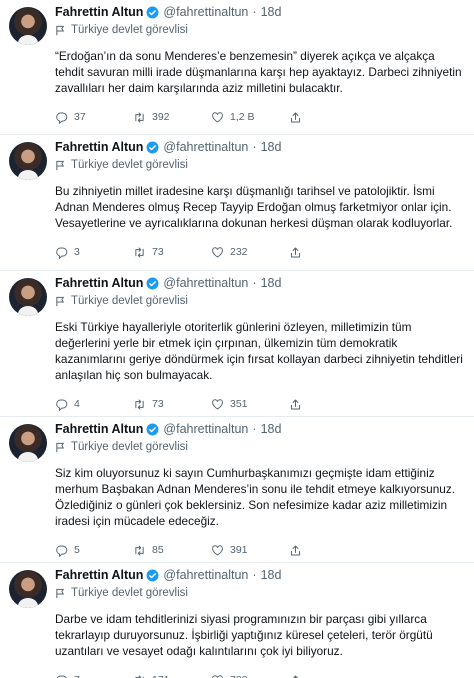 This screenshot has width=474, height=678. What do you see at coordinates (250, 550) in the screenshot?
I see `like-button: 391` at bounding box center [250, 550].